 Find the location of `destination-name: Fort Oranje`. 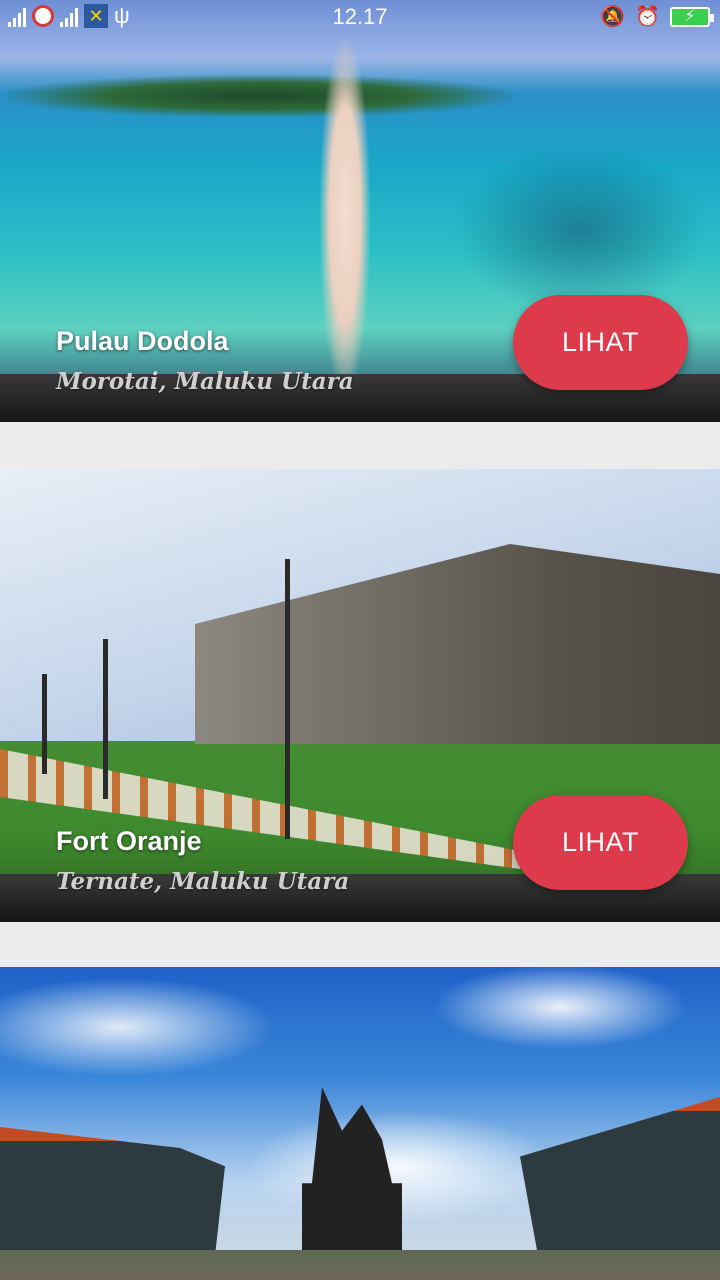

destination-name: Fort Oranje is located at coordinates (129, 841).